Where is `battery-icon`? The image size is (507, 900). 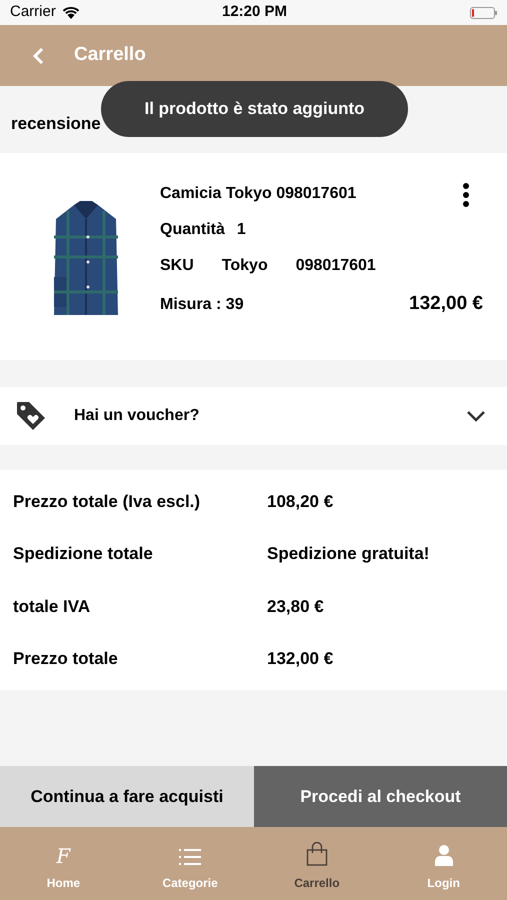 battery-icon is located at coordinates (483, 12).